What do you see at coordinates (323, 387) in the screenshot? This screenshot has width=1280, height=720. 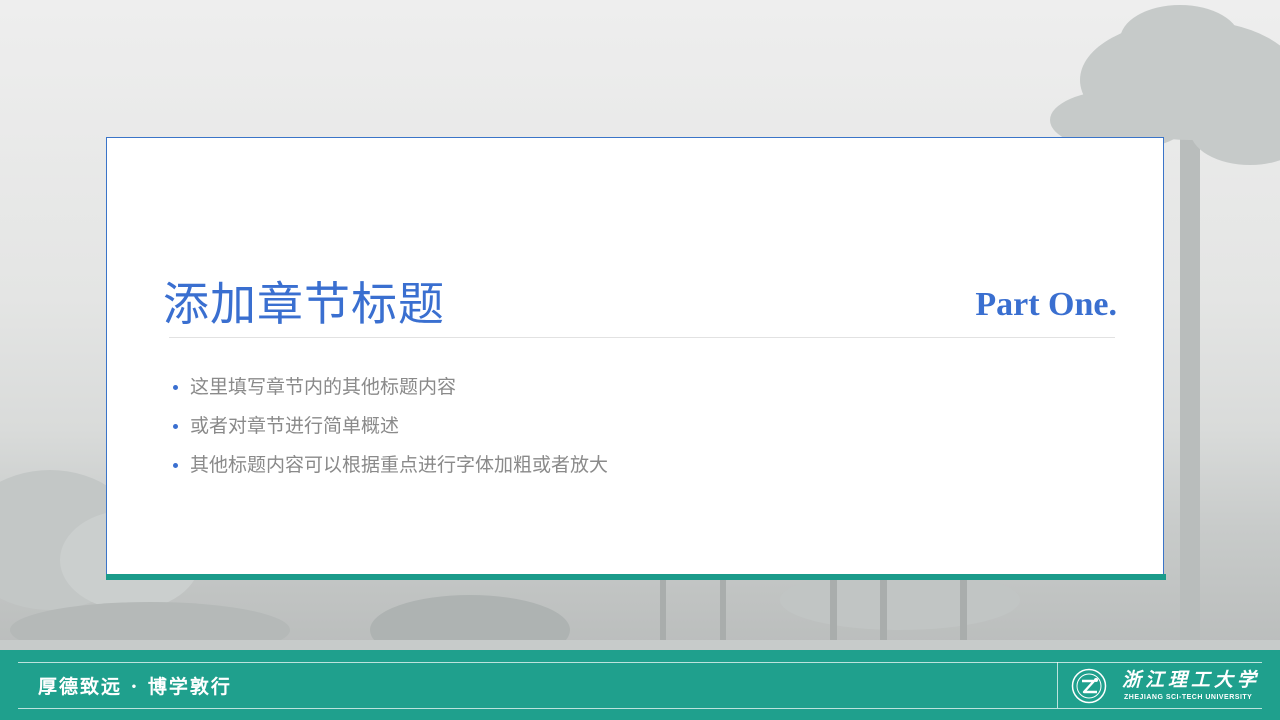 I see `bullet-text: 这里填写章节内的其他标题内容` at bounding box center [323, 387].